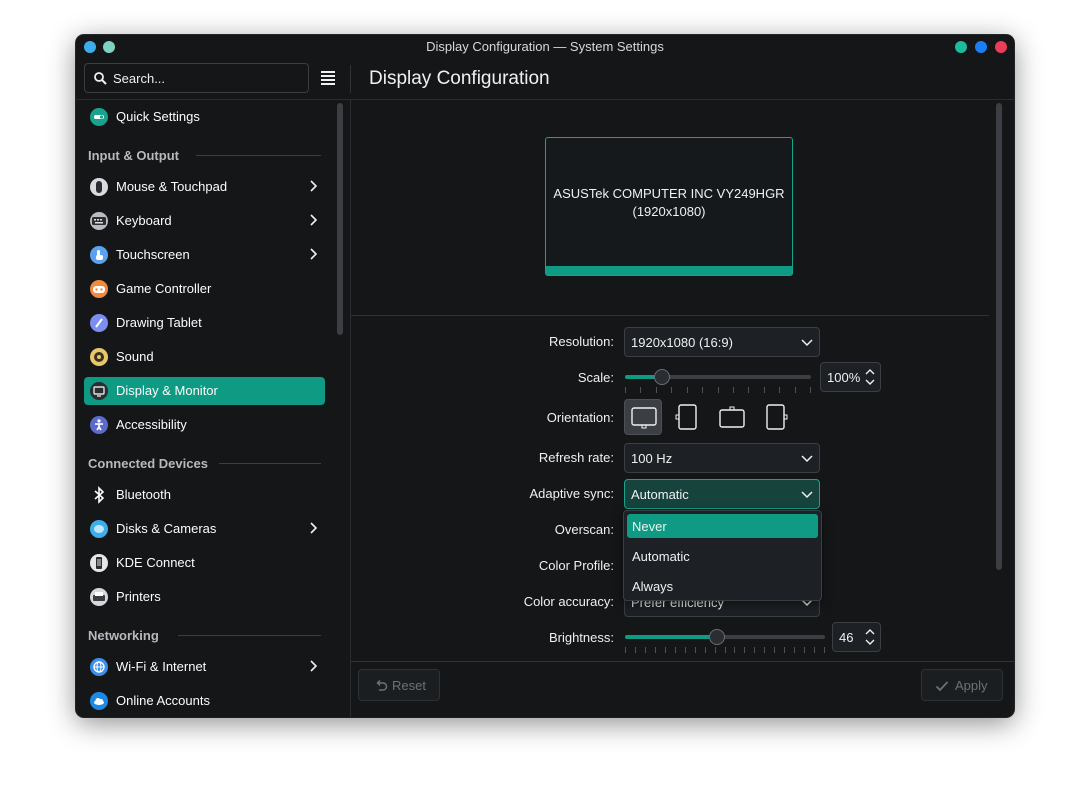 The width and height of the screenshot is (1090, 804). Describe the element at coordinates (204, 425) in the screenshot. I see `sidebar-item-accessibility: Accessibility` at that location.